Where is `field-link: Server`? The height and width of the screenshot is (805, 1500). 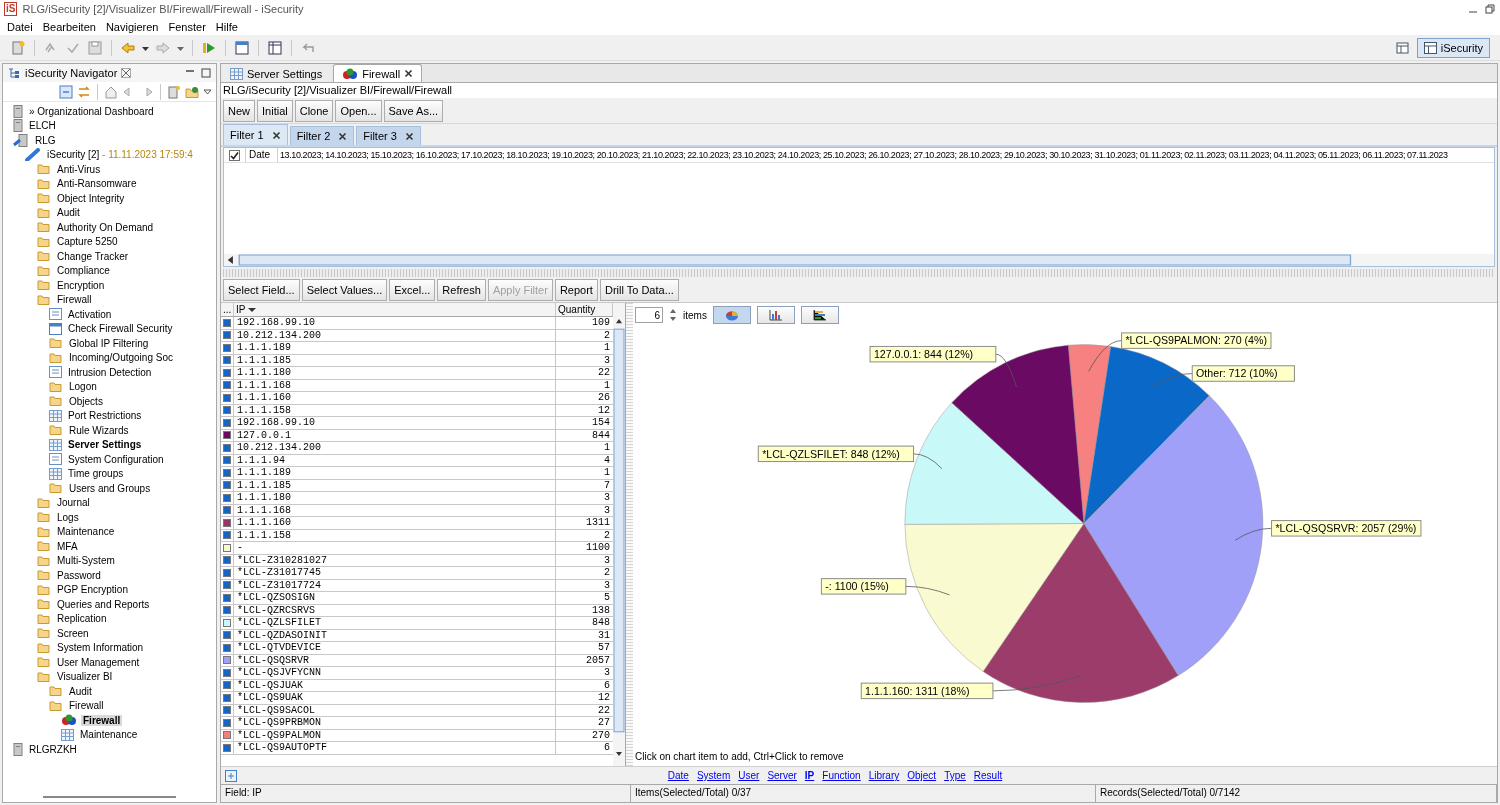 field-link: Server is located at coordinates (782, 775).